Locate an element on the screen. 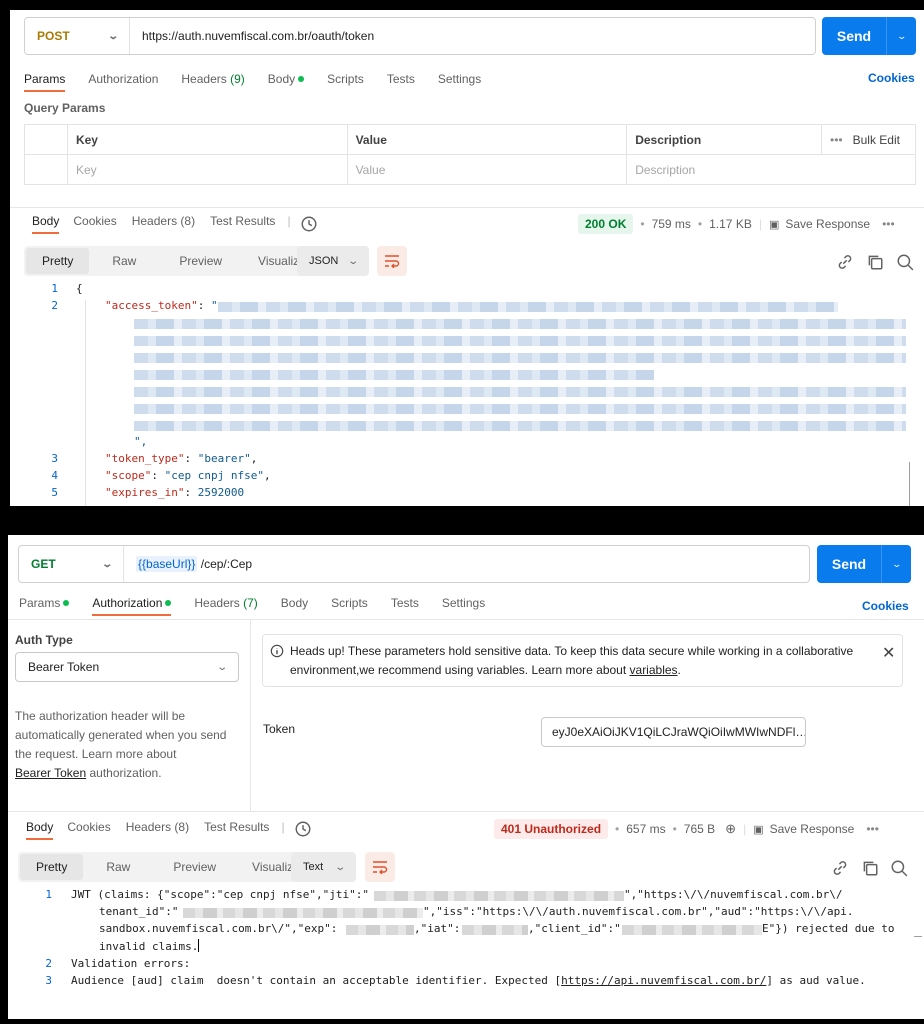 Image resolution: width=924 pixels, height=1024 pixels. tab-headers: Headers (7) is located at coordinates (225, 606).